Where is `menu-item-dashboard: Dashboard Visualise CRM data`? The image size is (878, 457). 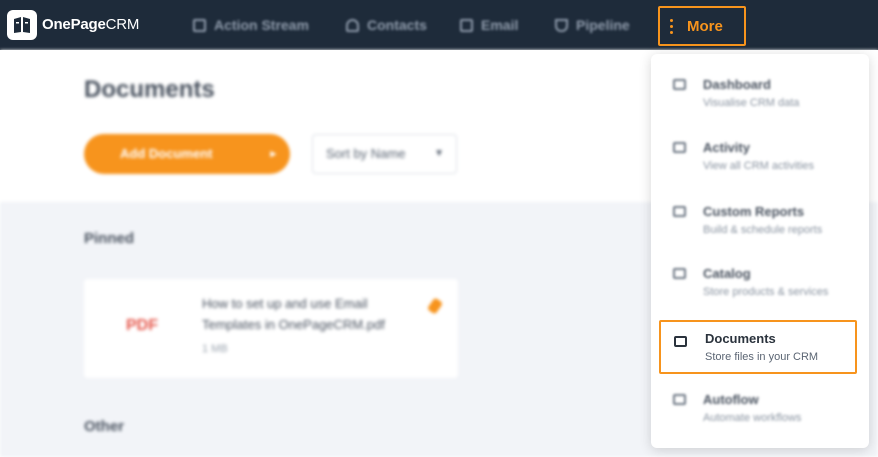 menu-item-dashboard: Dashboard Visualise CRM data is located at coordinates (760, 82).